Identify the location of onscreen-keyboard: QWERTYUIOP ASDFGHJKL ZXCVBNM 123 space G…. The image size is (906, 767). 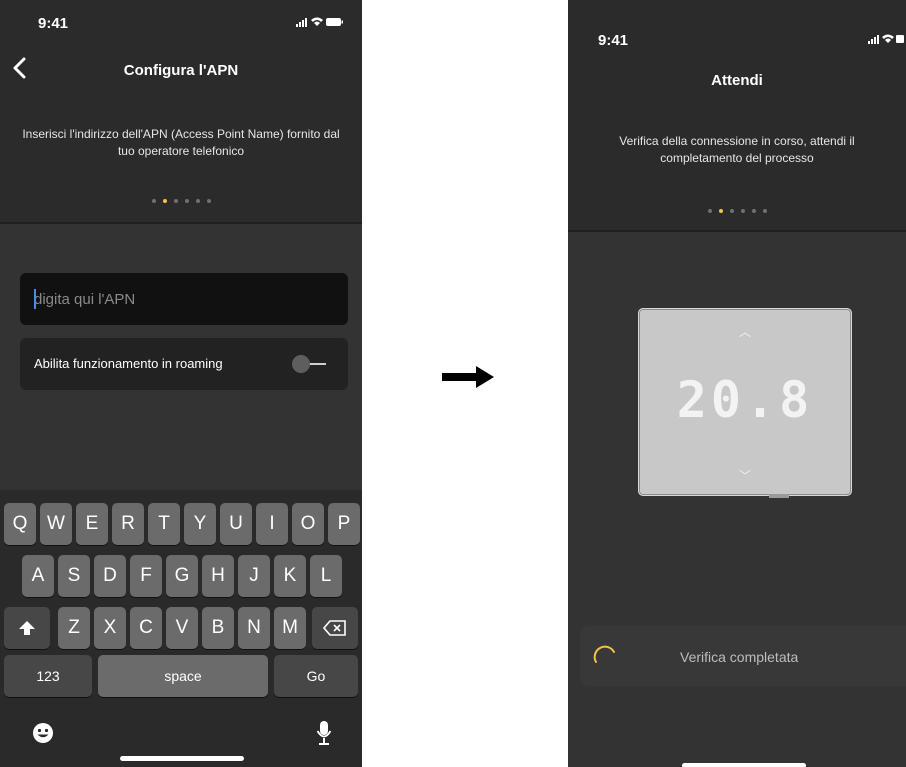
(181, 628).